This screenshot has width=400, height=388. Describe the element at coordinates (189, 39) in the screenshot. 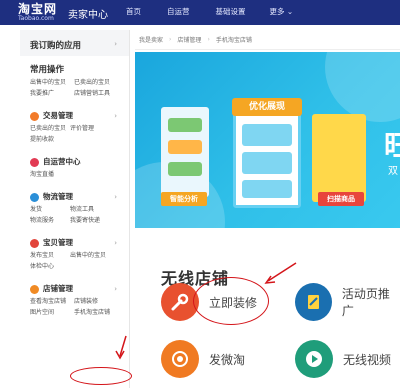

I see `breadcrumb-item: 店铺管理` at that location.